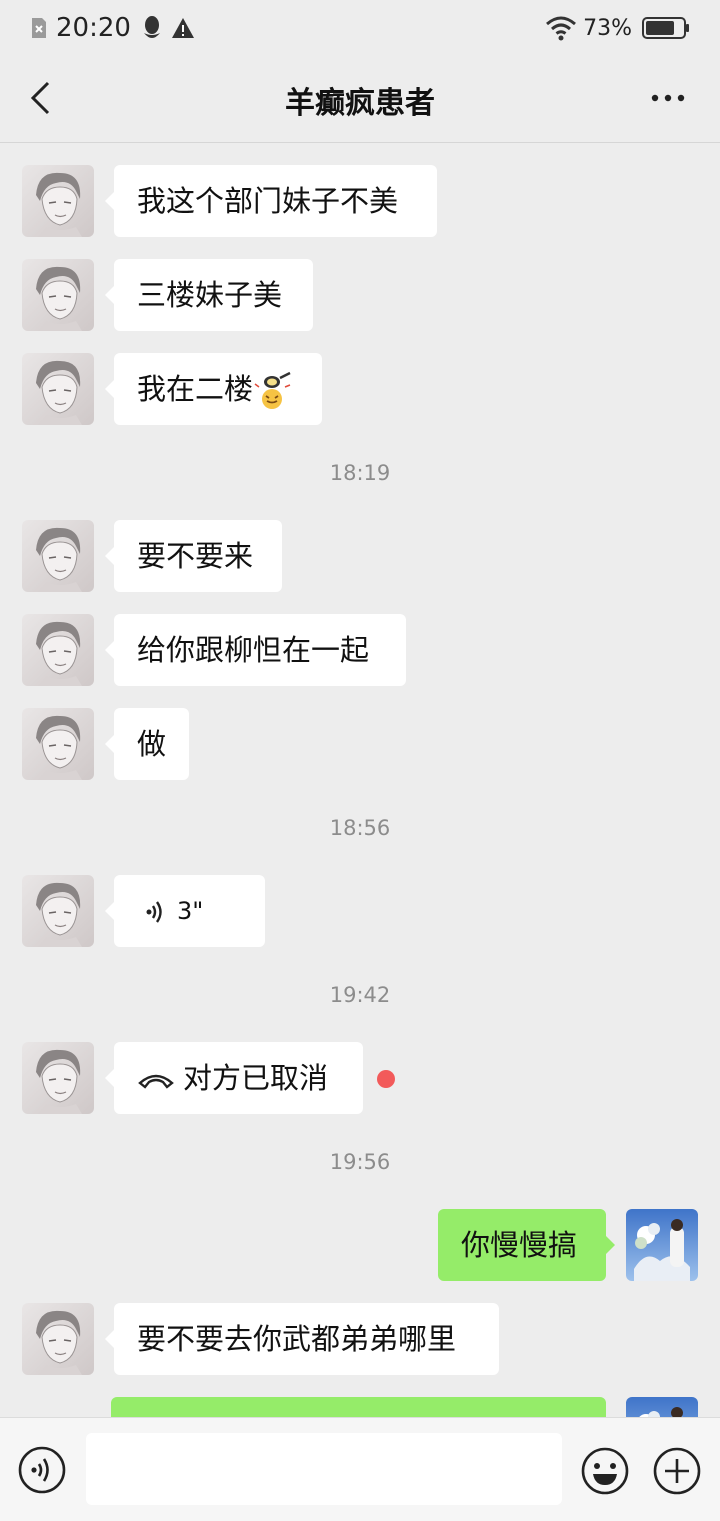 This screenshot has height=1521, width=720. I want to click on message-text: 我在二楼, so click(195, 389).